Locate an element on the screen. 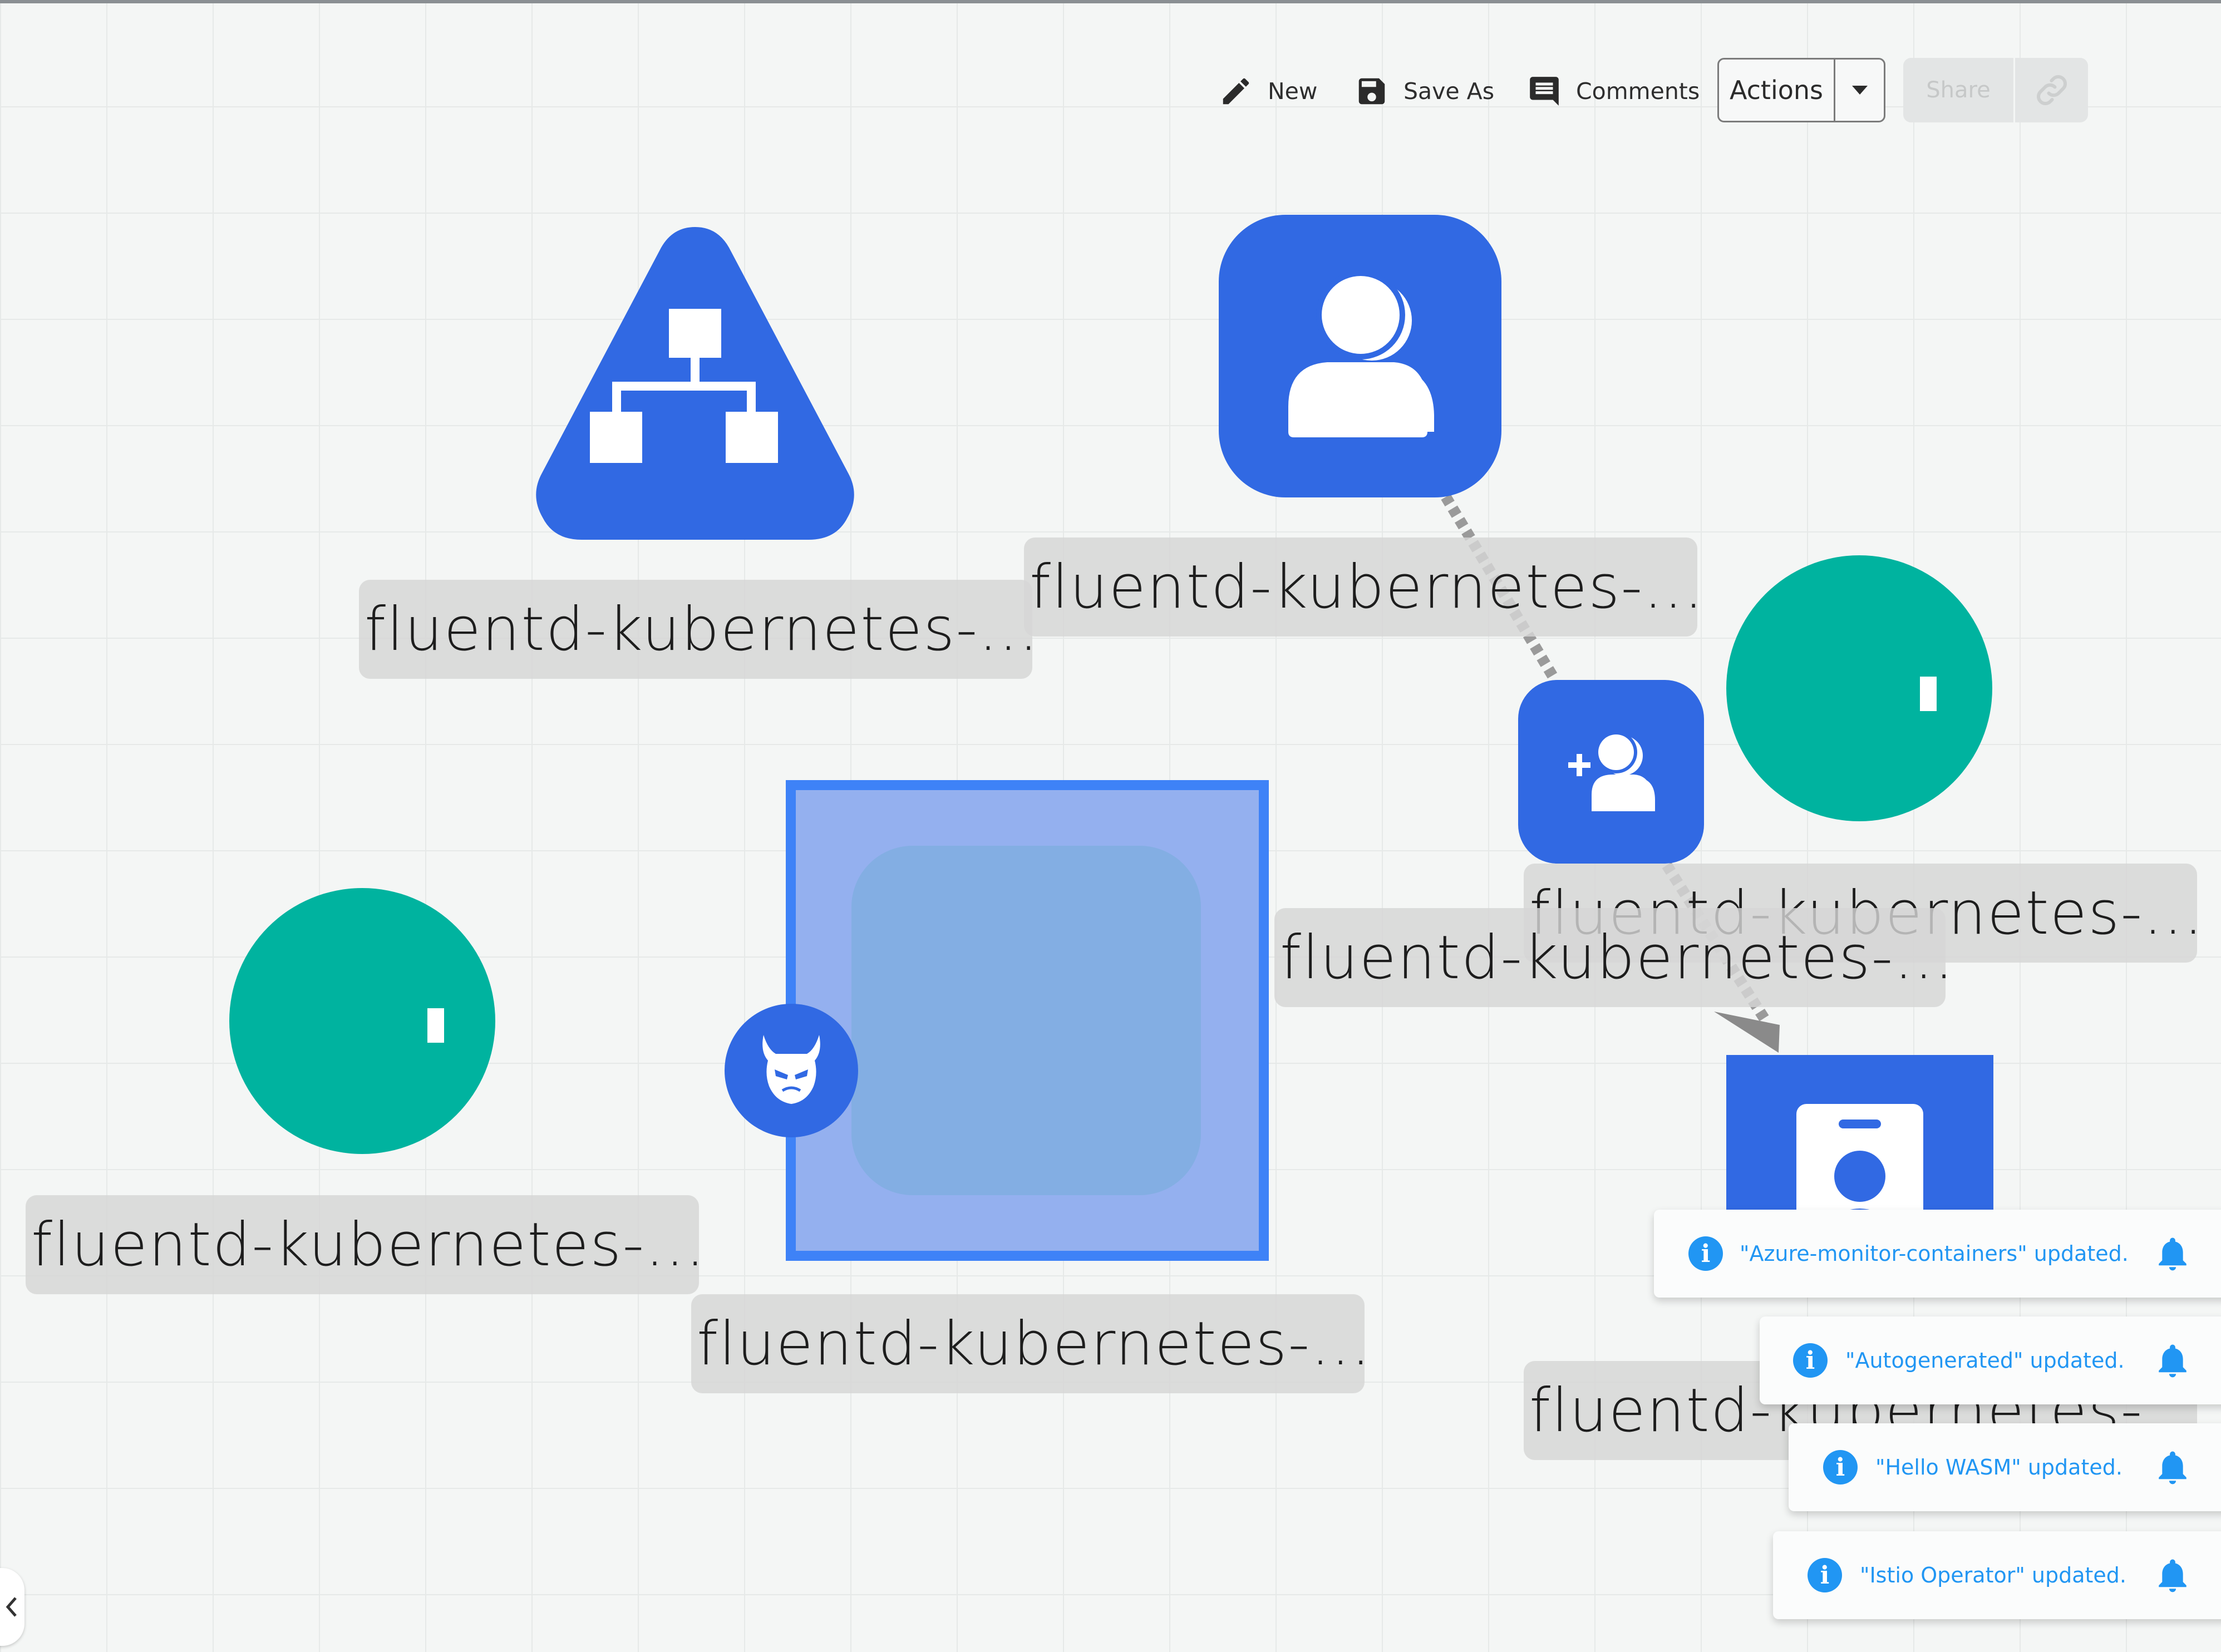 This screenshot has height=1652, width=2221. inner-rounded-square is located at coordinates (1026, 1020).